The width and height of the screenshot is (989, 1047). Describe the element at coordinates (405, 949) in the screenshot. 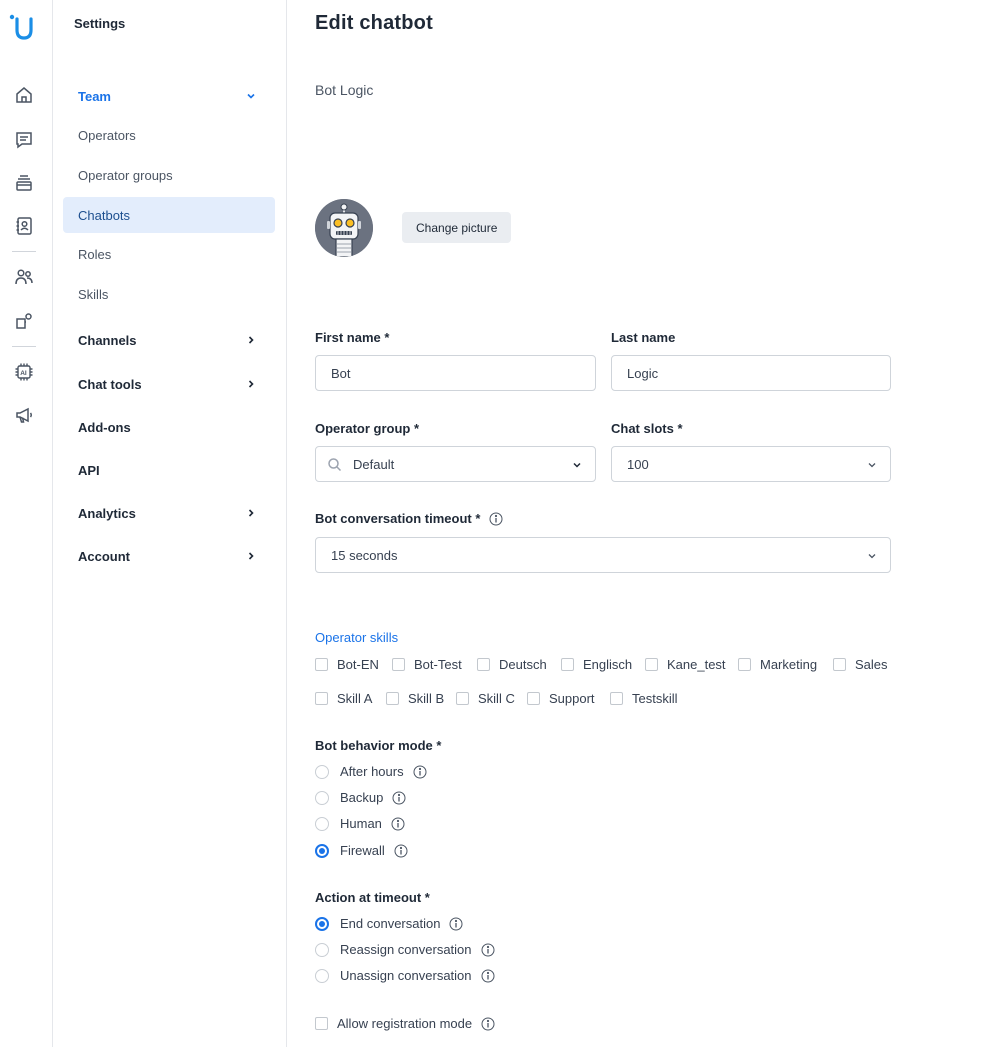

I see `action-radio-reassign: Reassign conversation` at that location.